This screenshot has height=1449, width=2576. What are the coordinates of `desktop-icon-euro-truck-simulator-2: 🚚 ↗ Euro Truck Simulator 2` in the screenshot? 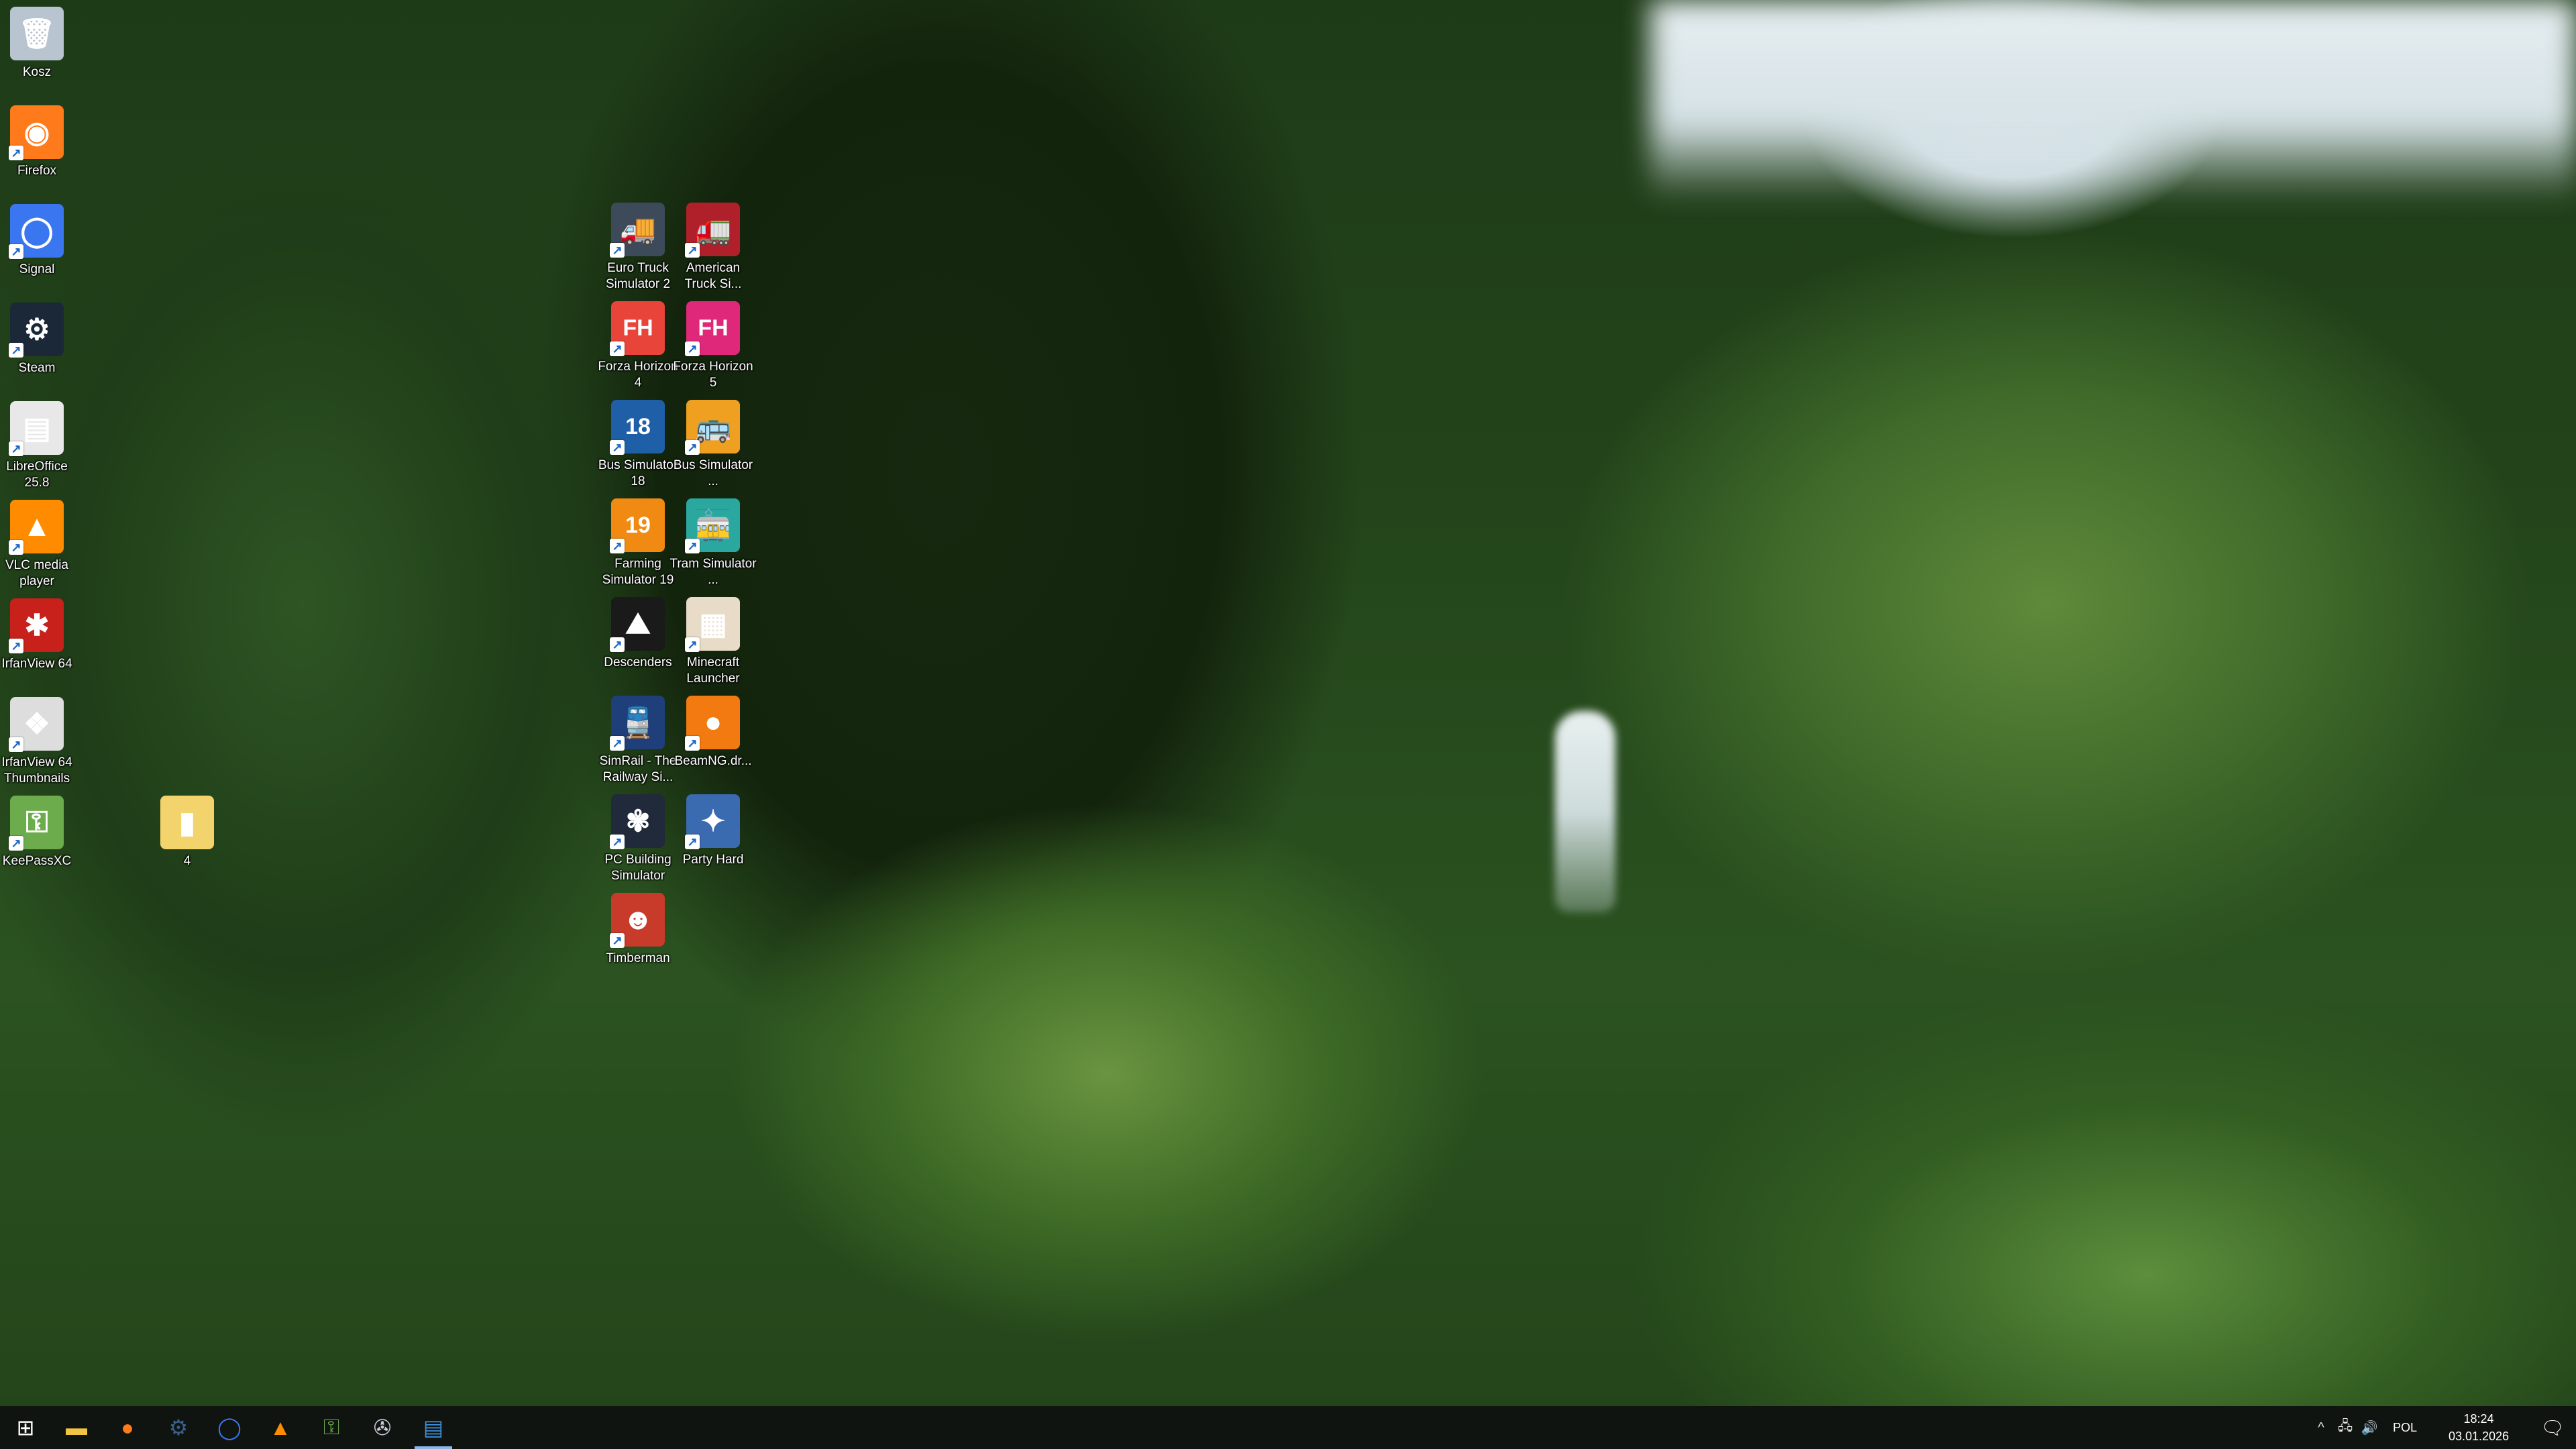 It's located at (638, 247).